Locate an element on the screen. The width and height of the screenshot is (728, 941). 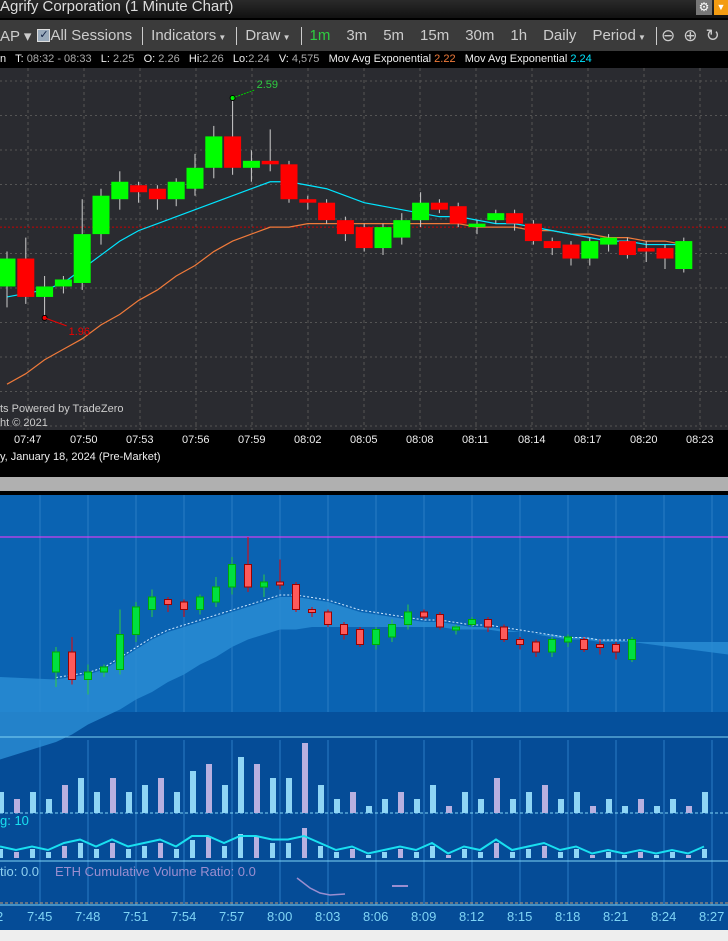
low-marker-leader is located at coordinates (55, 322).